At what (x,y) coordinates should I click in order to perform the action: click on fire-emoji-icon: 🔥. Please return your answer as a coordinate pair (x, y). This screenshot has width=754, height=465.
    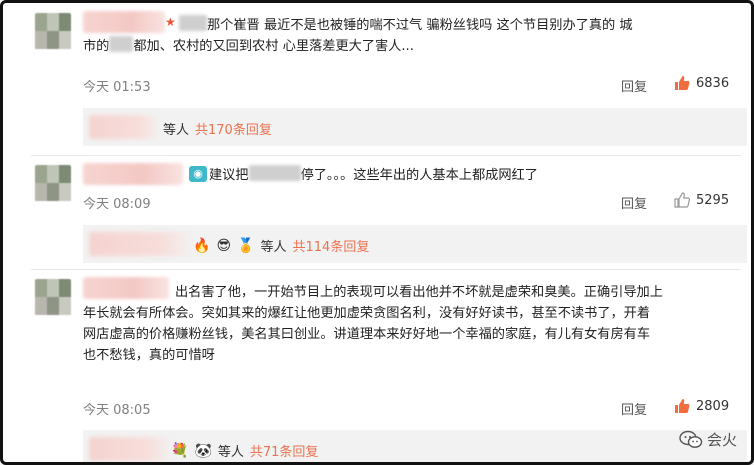
    Looking at the image, I should click on (202, 245).